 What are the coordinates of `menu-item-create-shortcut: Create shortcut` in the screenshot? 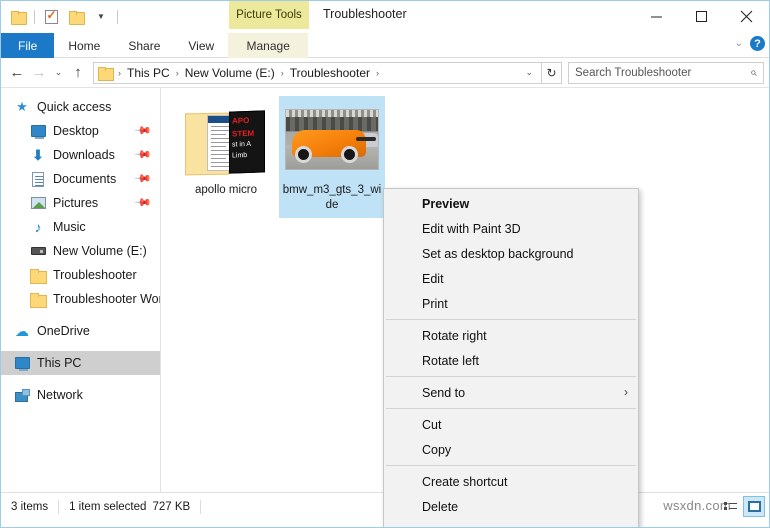 It's located at (511, 481).